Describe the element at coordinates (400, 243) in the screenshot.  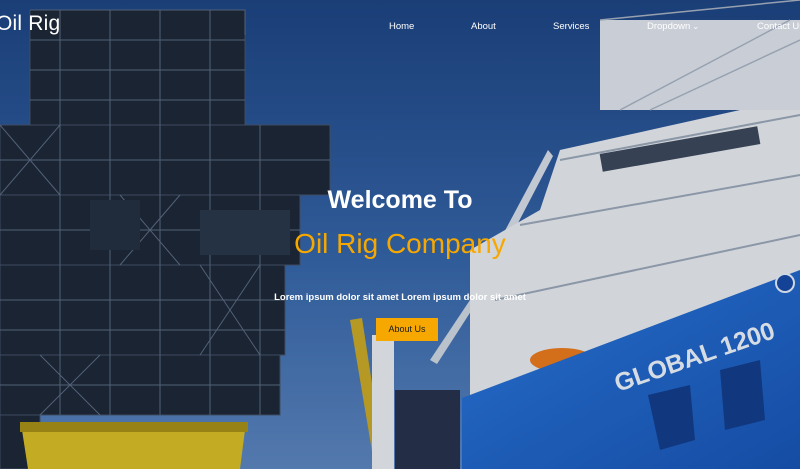
I see `hero-subheading: Oil Rig Company` at that location.